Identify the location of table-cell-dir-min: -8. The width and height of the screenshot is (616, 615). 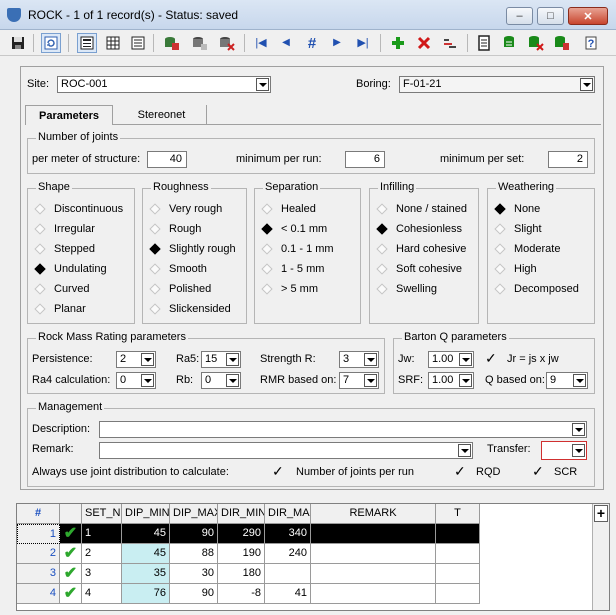
(241, 594).